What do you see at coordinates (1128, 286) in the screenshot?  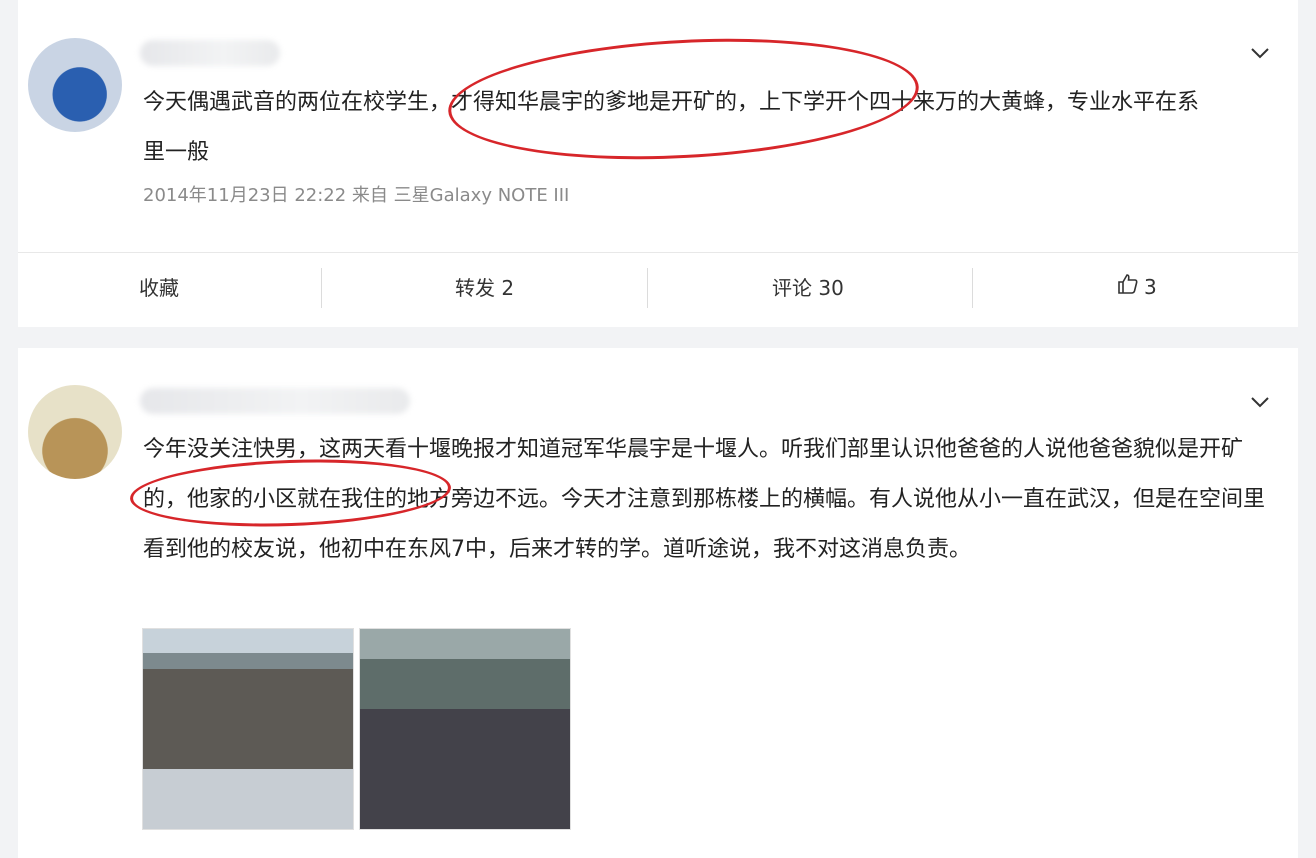 I see `thumbs-up-icon` at bounding box center [1128, 286].